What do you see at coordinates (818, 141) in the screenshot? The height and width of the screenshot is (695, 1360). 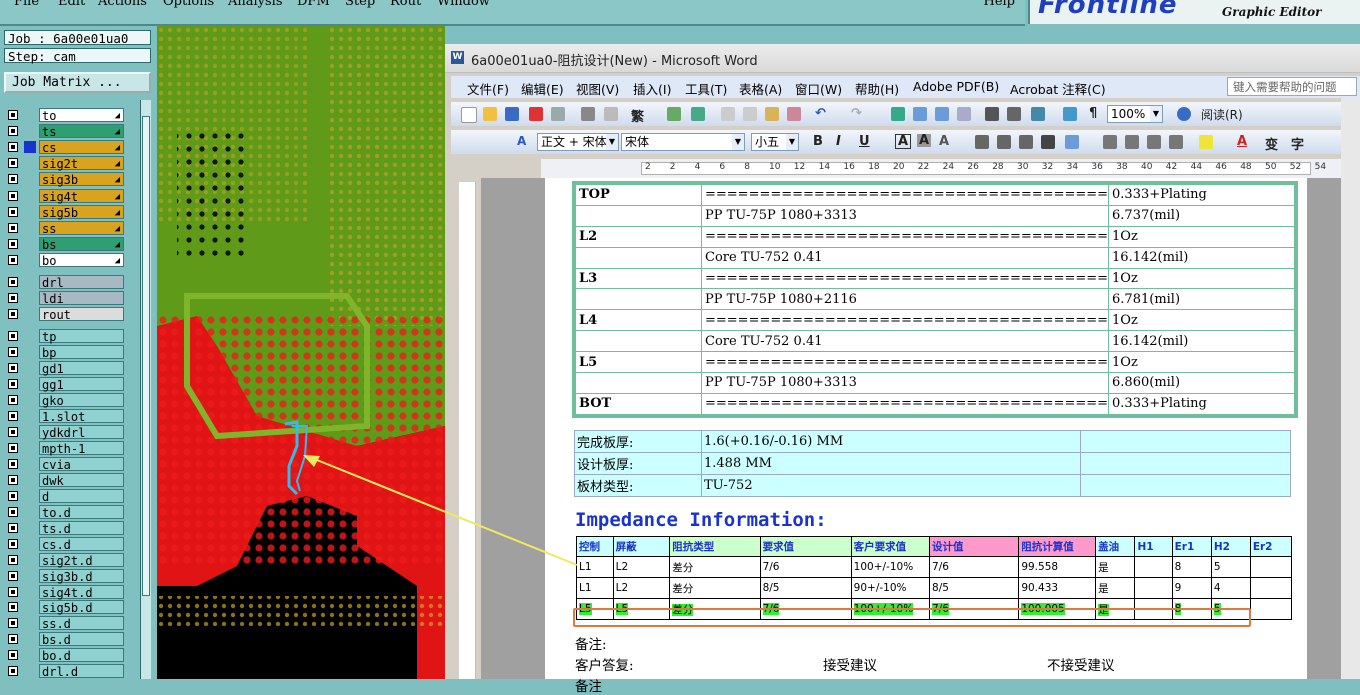 I see `bold-icon: B` at bounding box center [818, 141].